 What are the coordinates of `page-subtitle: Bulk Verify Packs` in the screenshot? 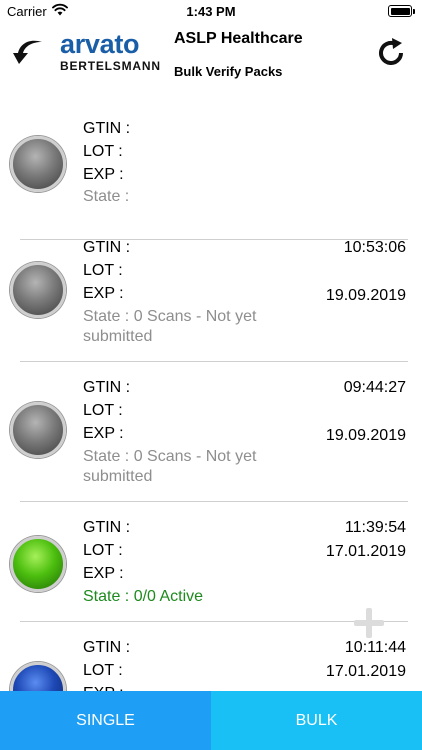 It's located at (228, 71).